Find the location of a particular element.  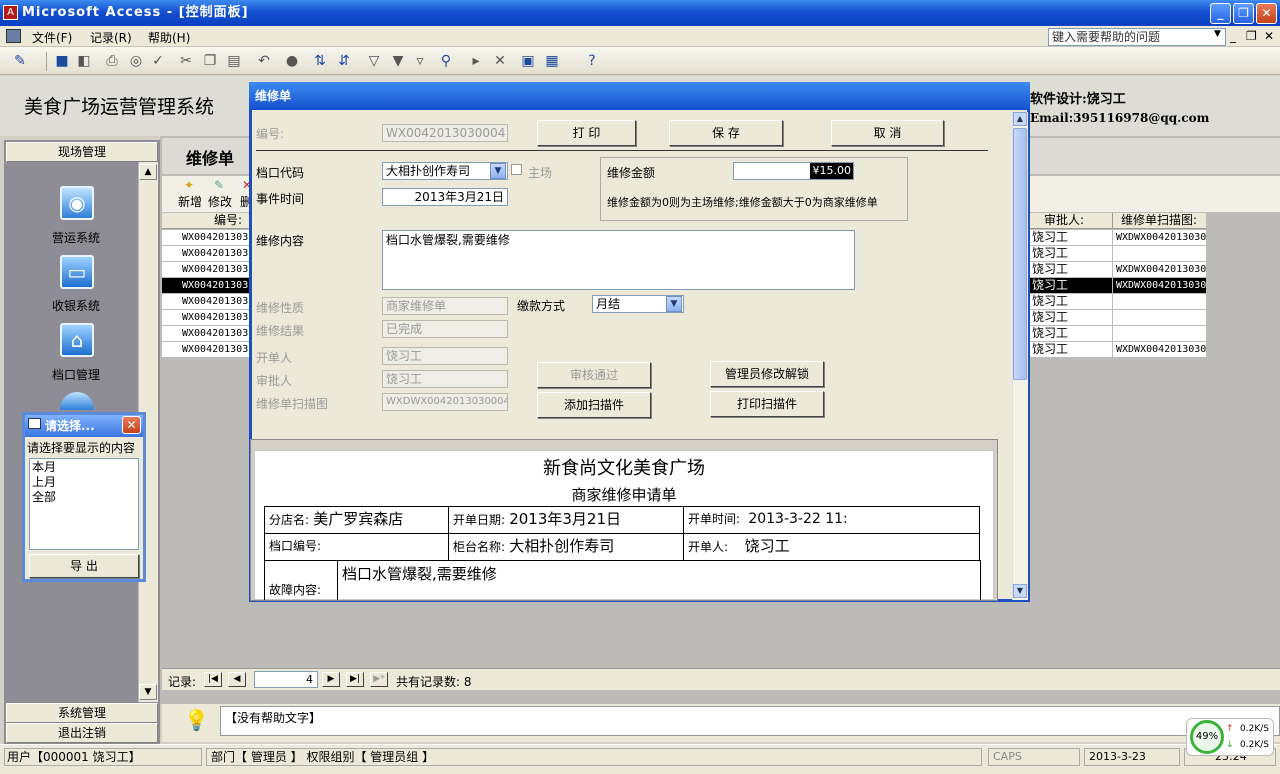

no-field: WX0042013030004 is located at coordinates (445, 133).